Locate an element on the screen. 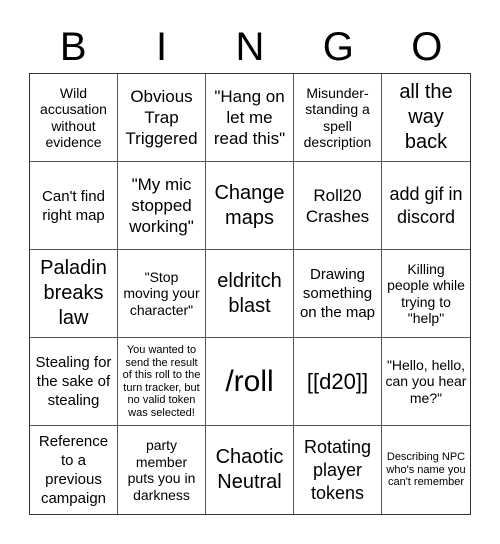  bingo-cell: Paladin breaks law is located at coordinates (74, 294).